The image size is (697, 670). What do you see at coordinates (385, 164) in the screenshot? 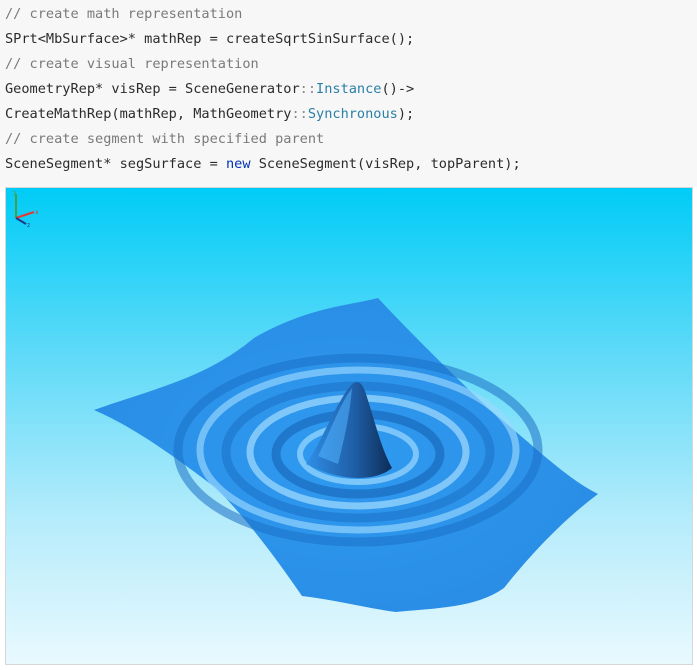
I see `code-token: SceneSegment(visRep, topParent);` at bounding box center [385, 164].